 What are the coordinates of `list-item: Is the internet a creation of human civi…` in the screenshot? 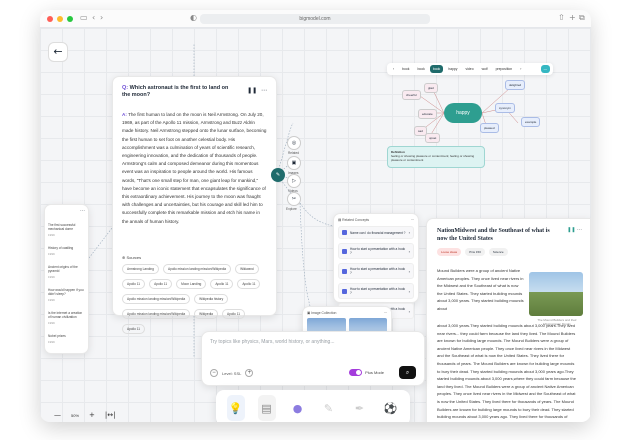 It's located at (66, 318).